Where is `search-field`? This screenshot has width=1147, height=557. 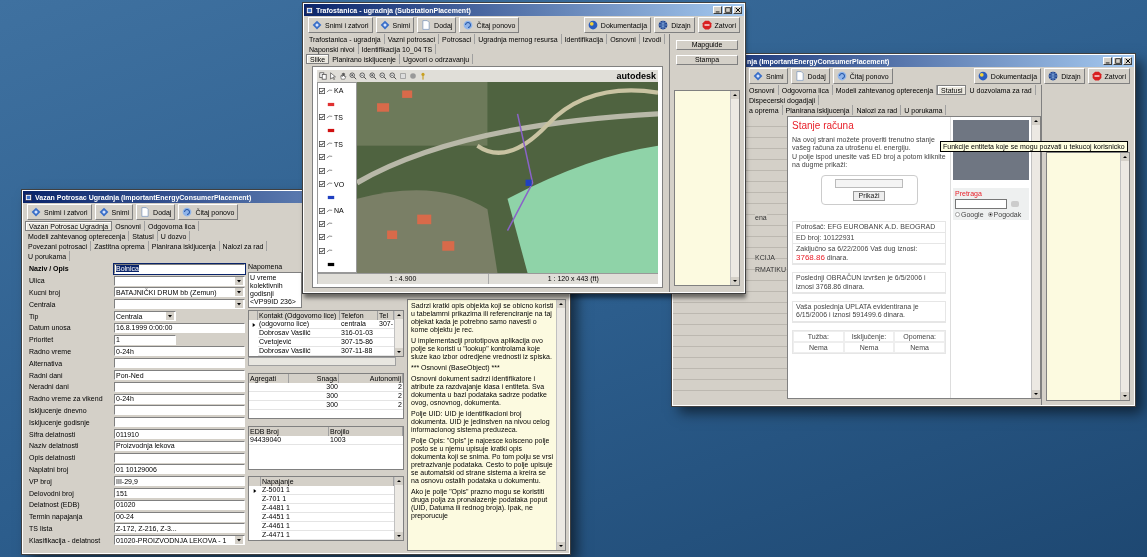
search-field is located at coordinates (981, 204).